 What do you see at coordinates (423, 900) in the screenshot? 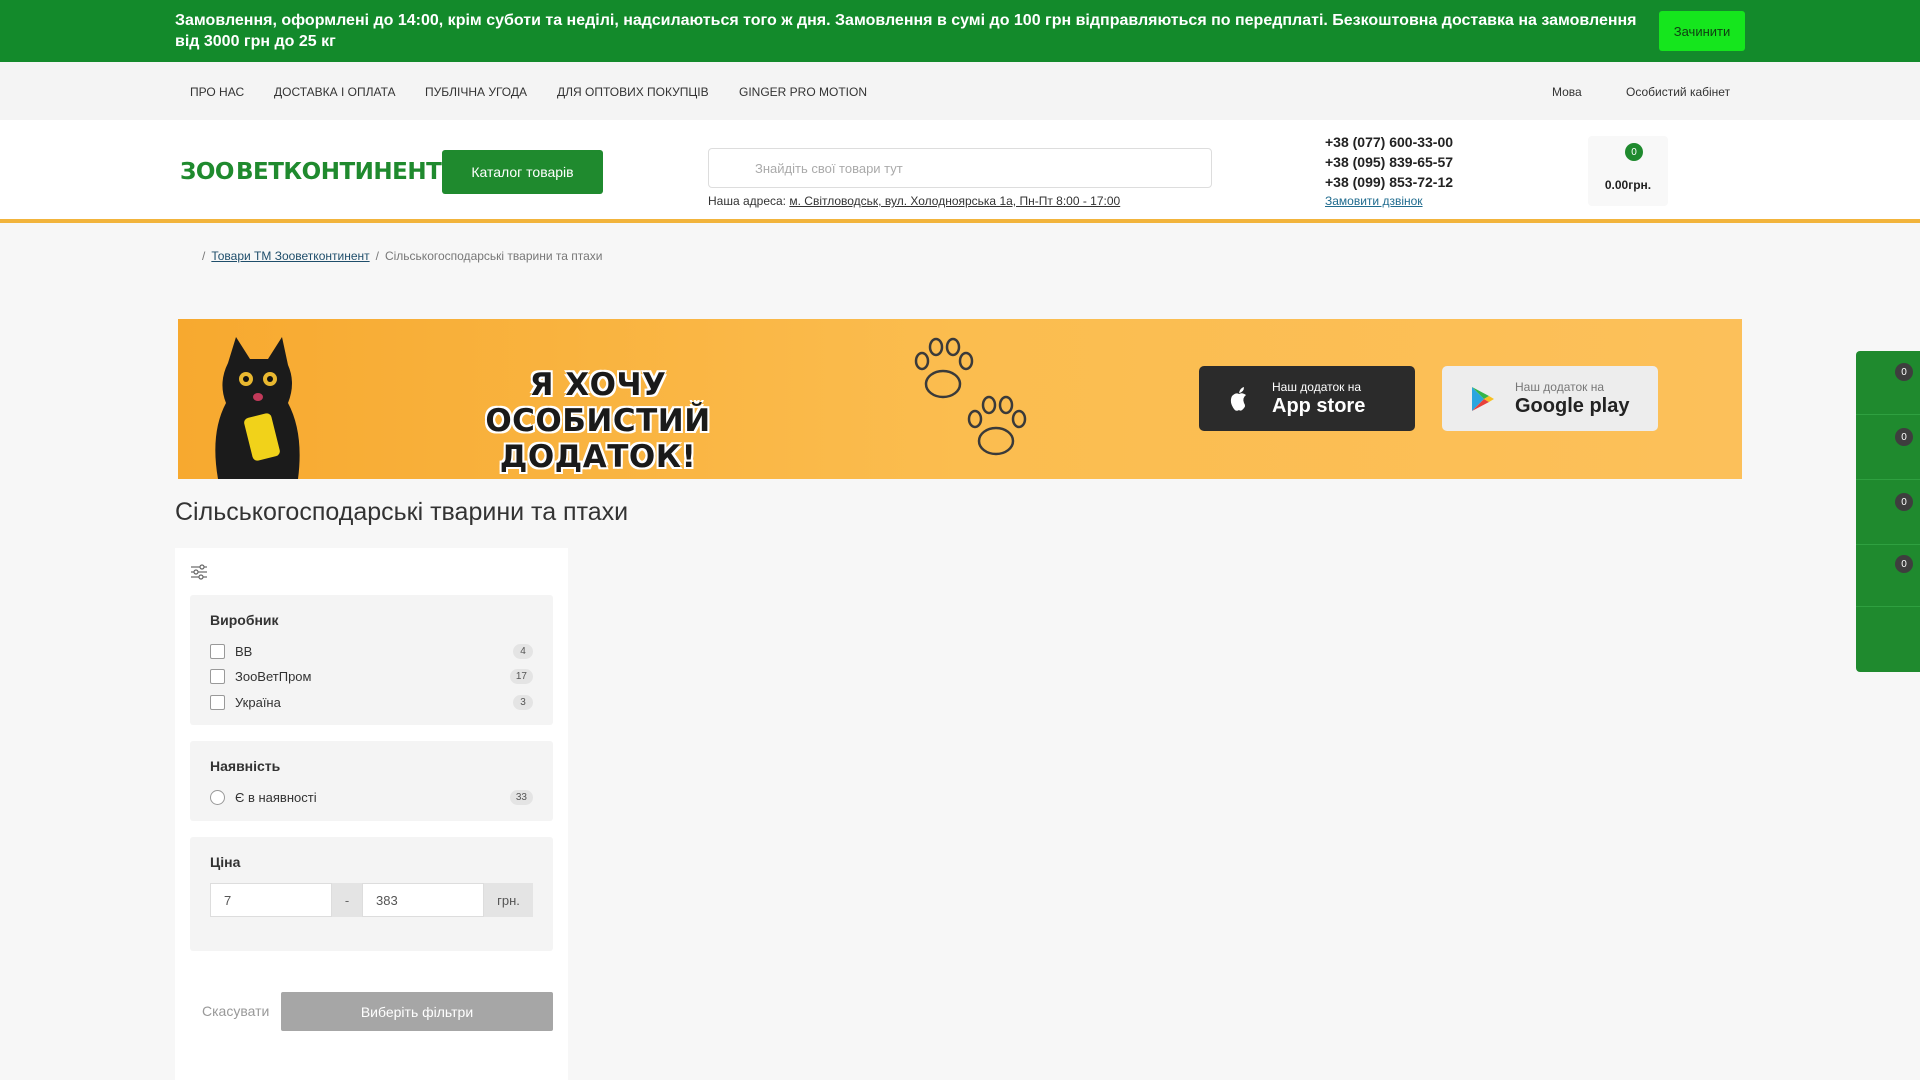
I see `price-max-input` at bounding box center [423, 900].